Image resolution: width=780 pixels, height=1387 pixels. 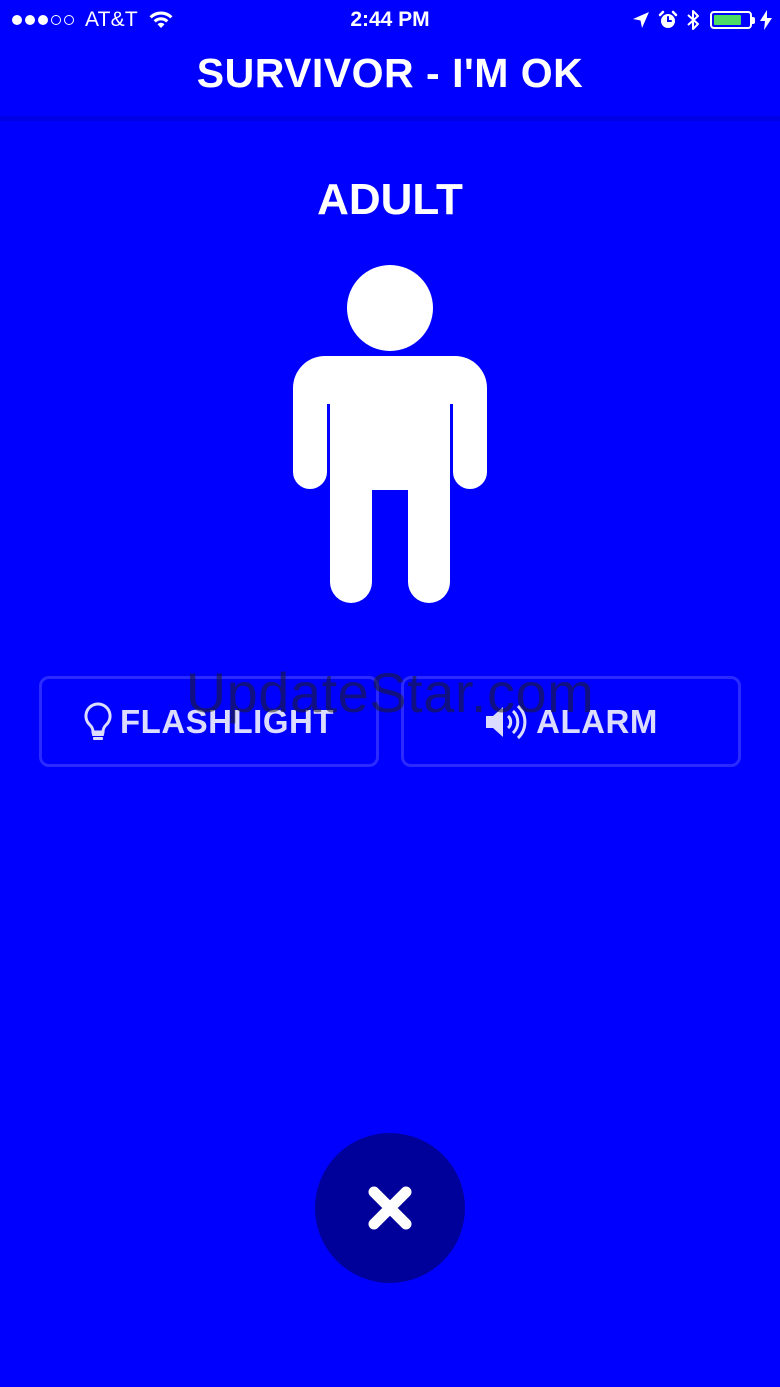 What do you see at coordinates (506, 721) in the screenshot?
I see `speaker-icon` at bounding box center [506, 721].